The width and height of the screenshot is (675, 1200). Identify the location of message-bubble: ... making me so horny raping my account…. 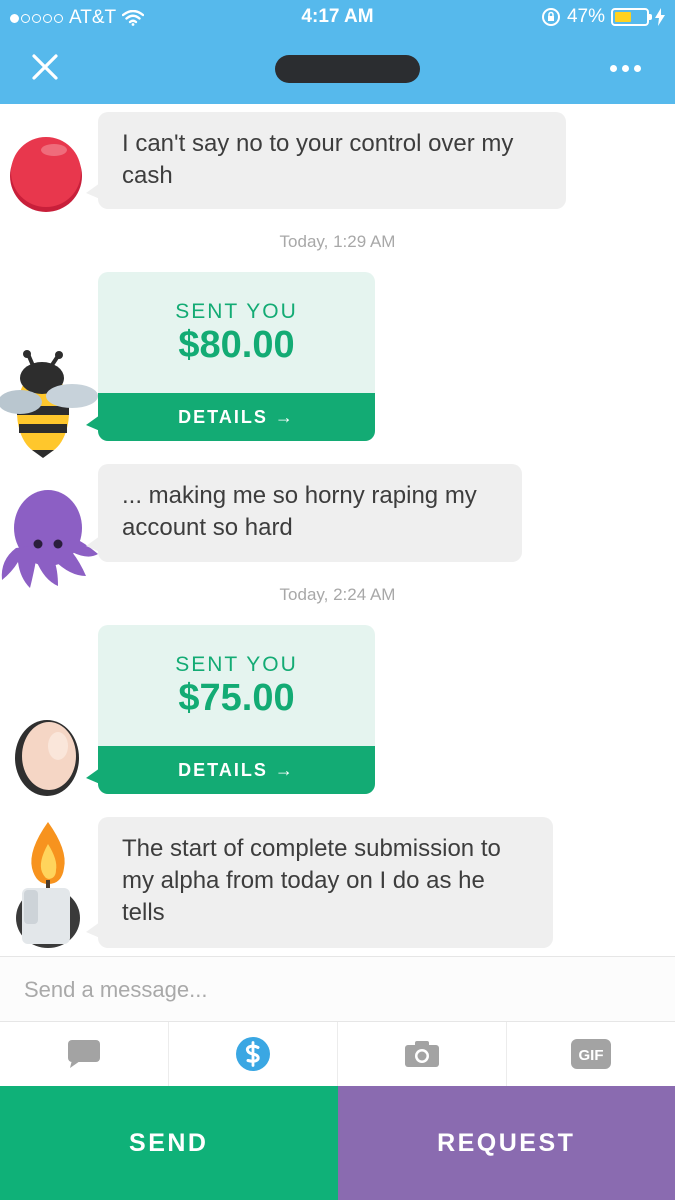
(304, 513).